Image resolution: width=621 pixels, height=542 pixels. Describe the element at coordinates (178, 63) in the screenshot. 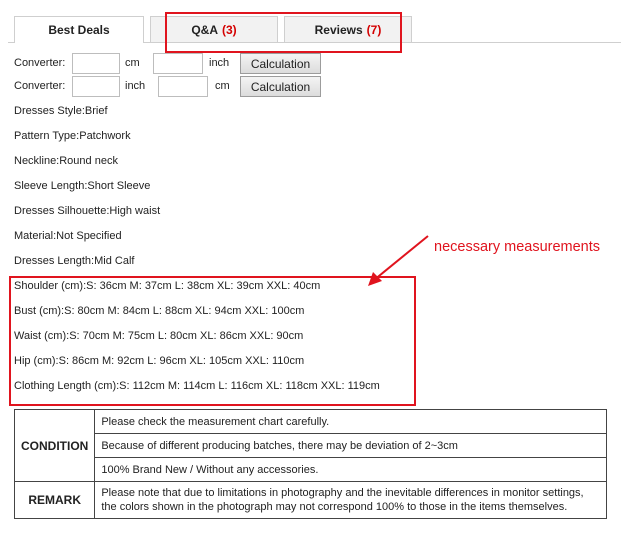

I see `converter1-inch-input` at that location.